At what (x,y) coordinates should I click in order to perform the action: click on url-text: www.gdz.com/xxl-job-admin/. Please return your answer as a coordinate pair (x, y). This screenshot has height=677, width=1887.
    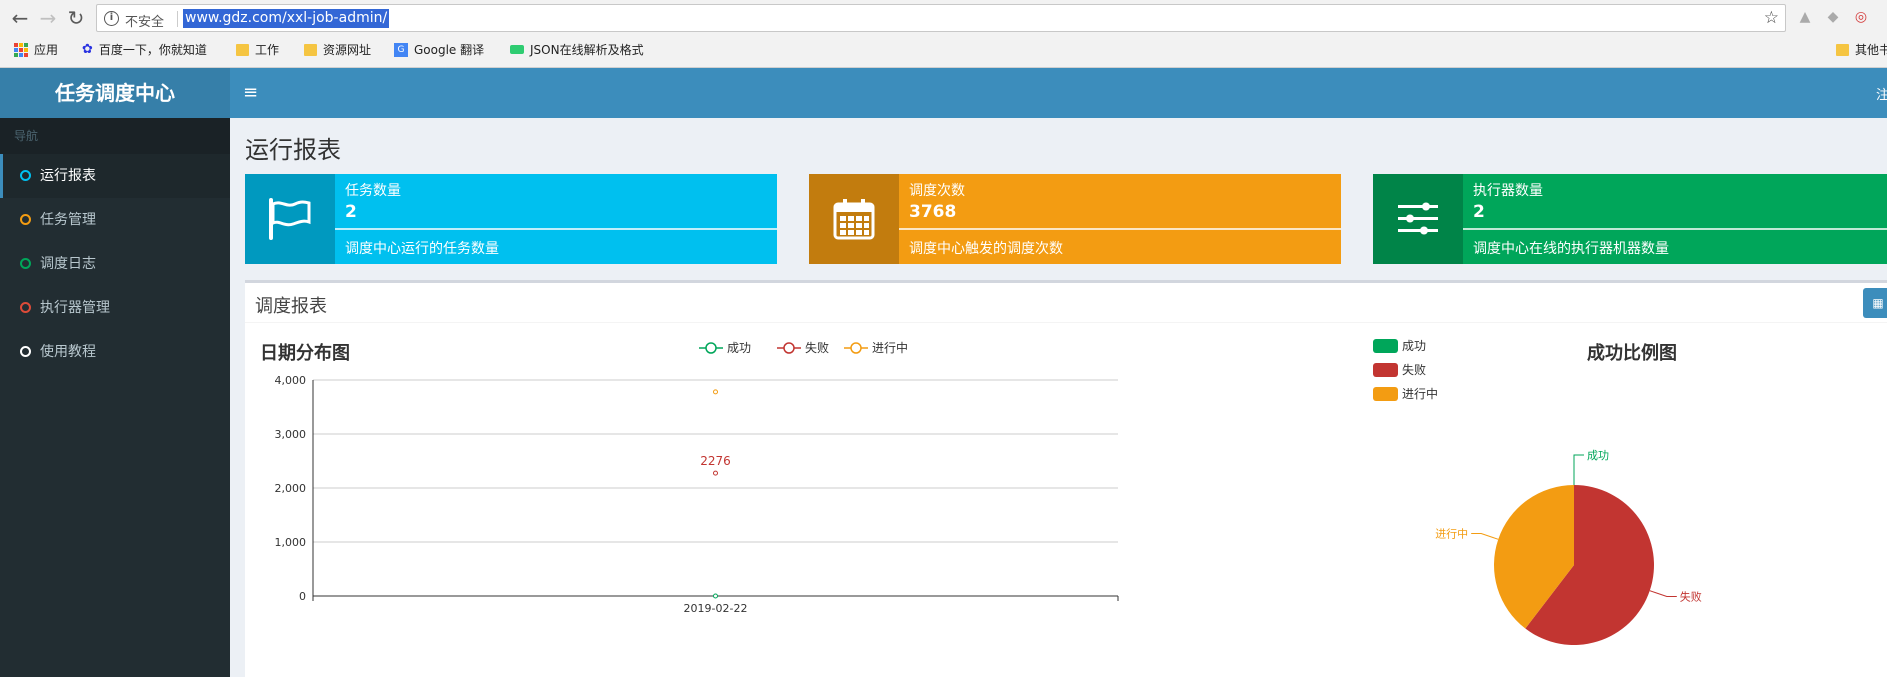
    Looking at the image, I should click on (286, 18).